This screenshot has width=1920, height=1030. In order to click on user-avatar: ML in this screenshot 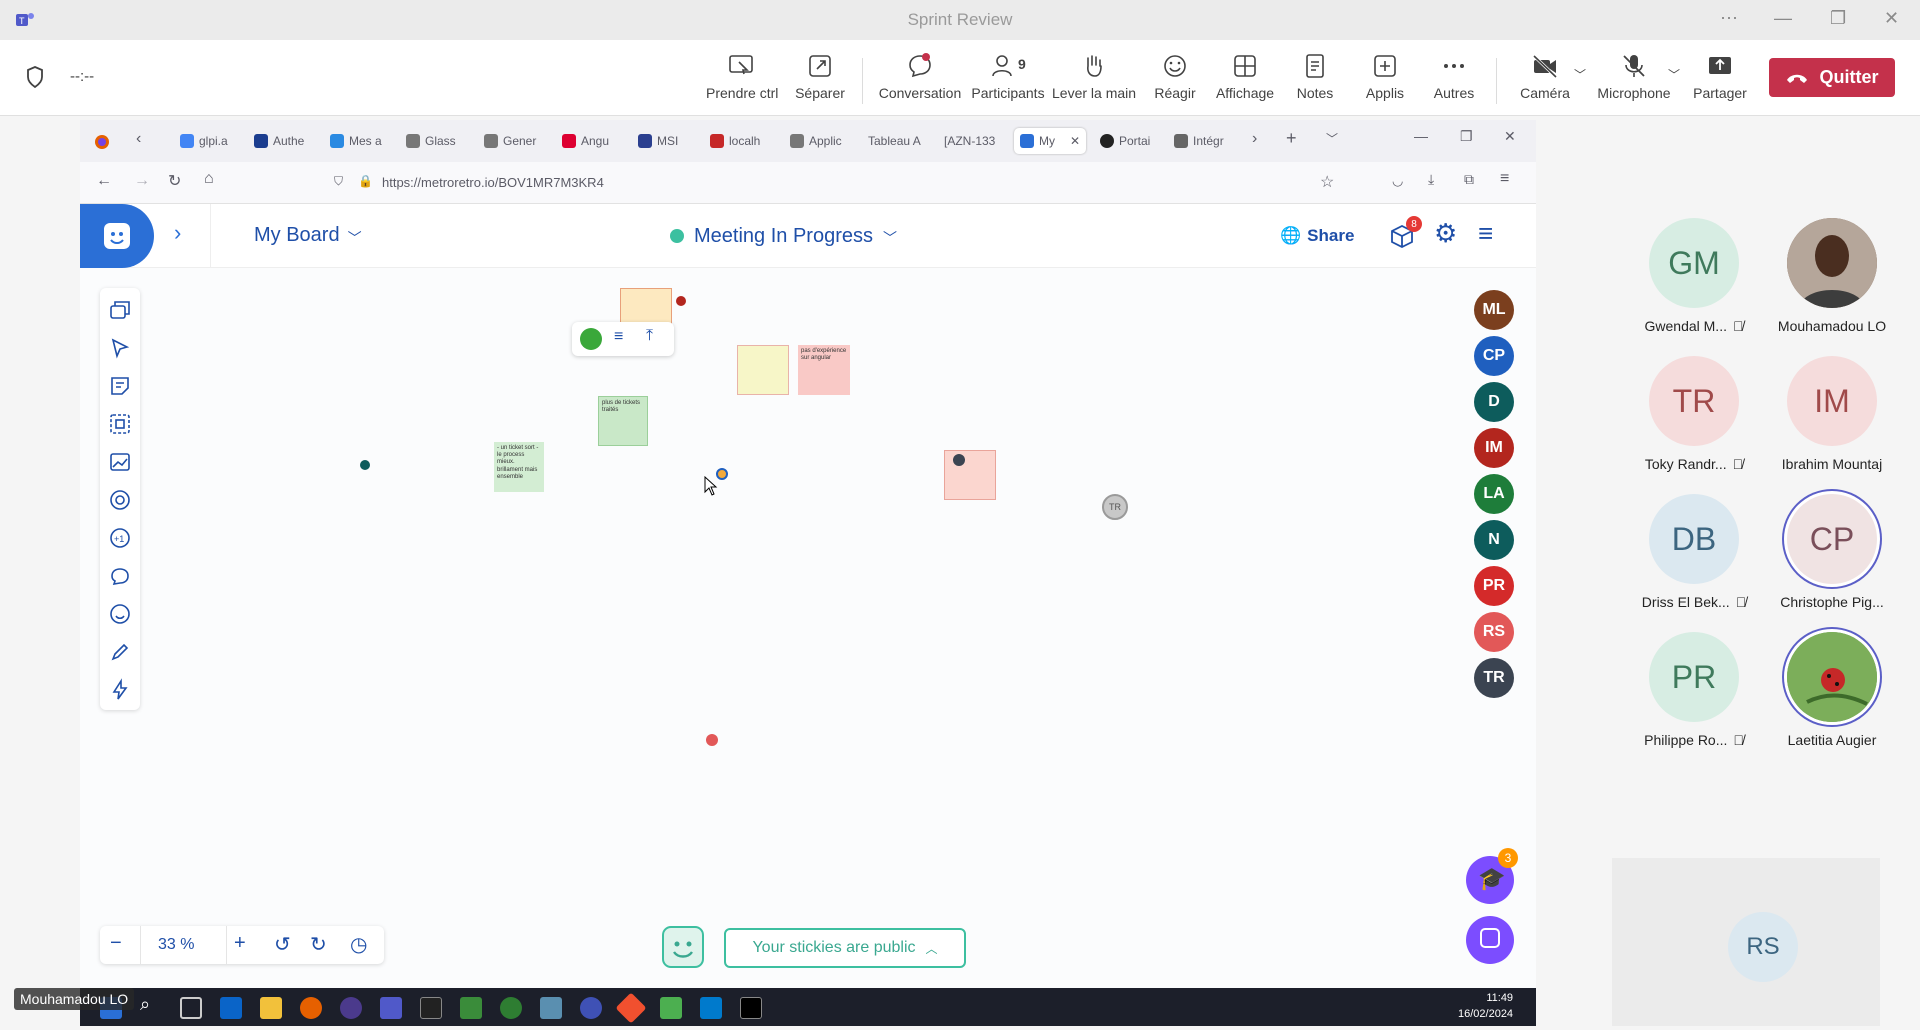, I will do `click(1494, 310)`.